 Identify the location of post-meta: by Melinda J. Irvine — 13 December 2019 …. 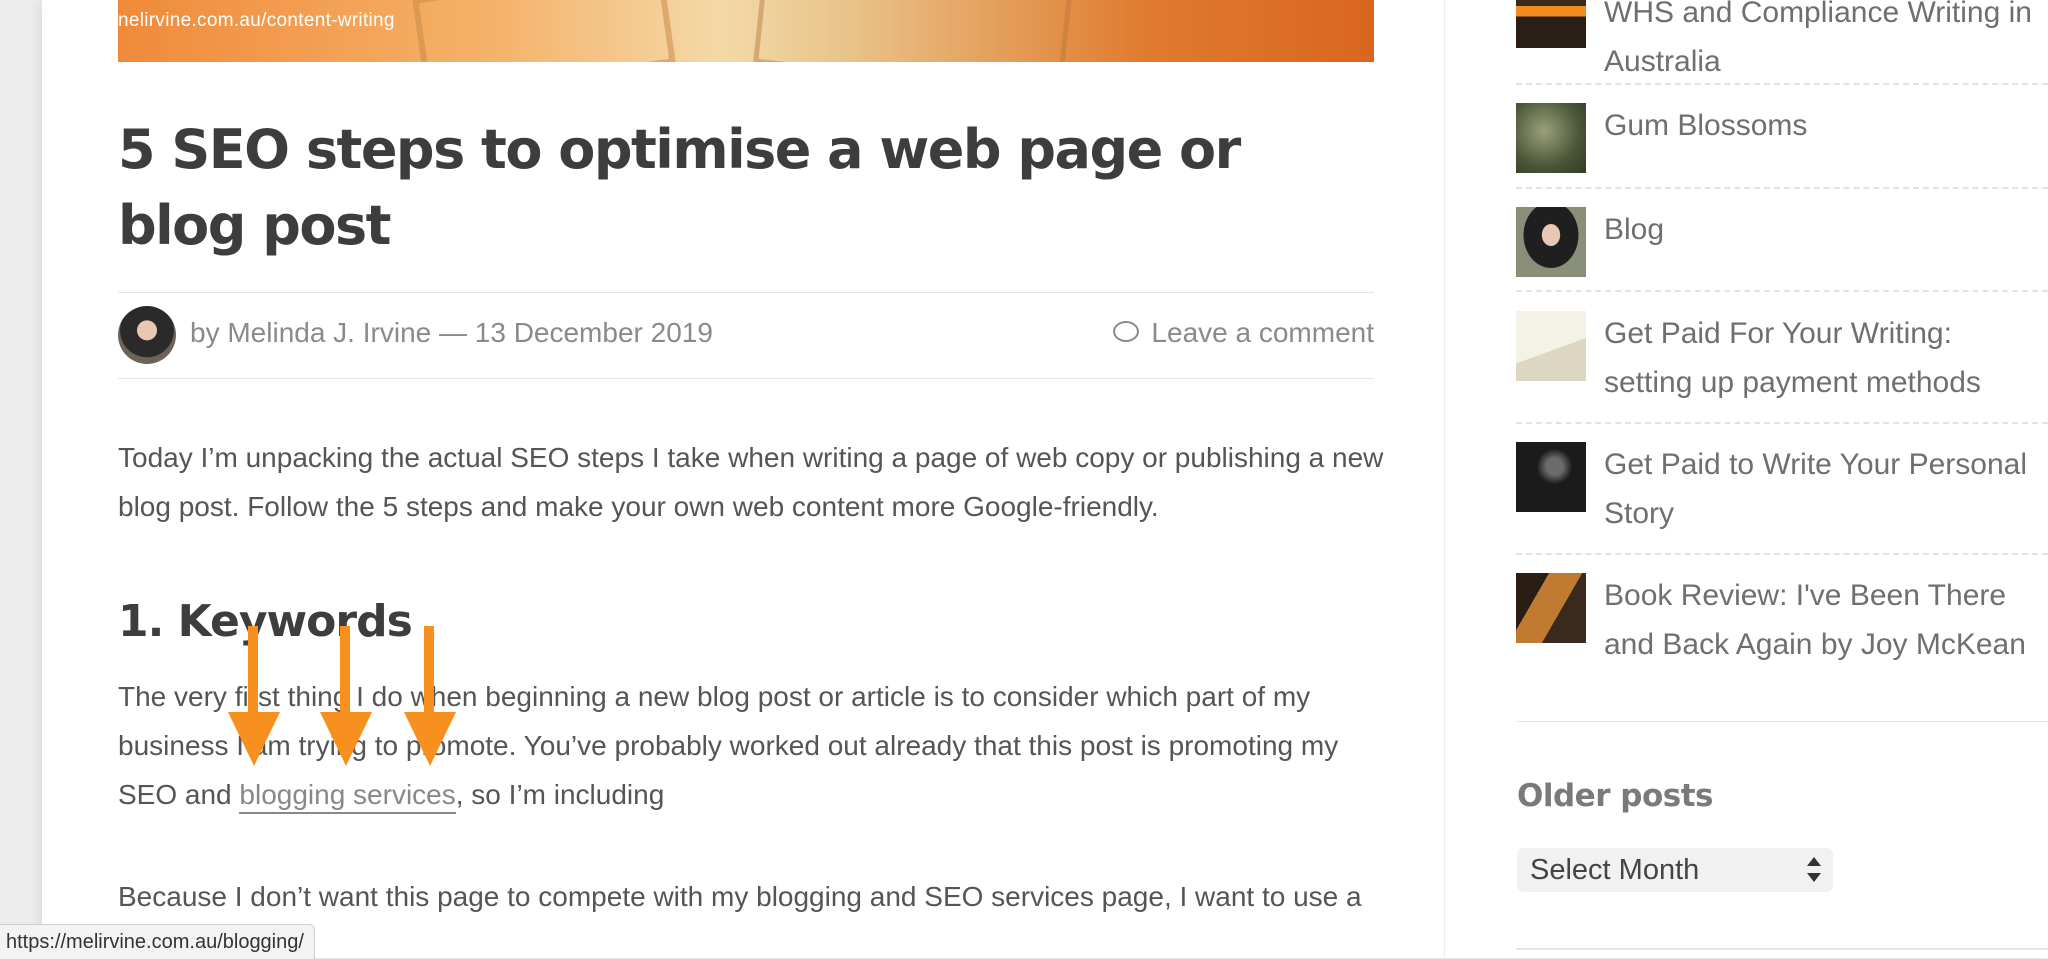
(746, 335).